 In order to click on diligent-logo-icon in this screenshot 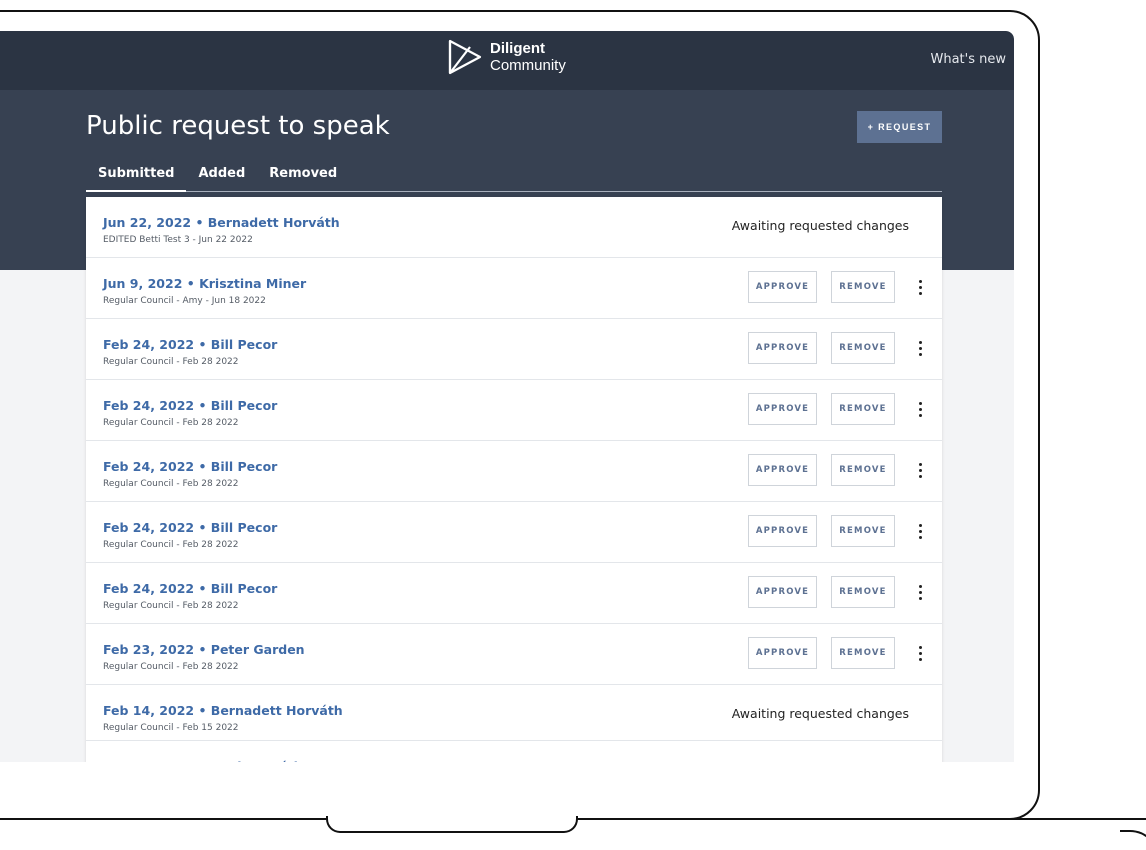, I will do `click(465, 57)`.